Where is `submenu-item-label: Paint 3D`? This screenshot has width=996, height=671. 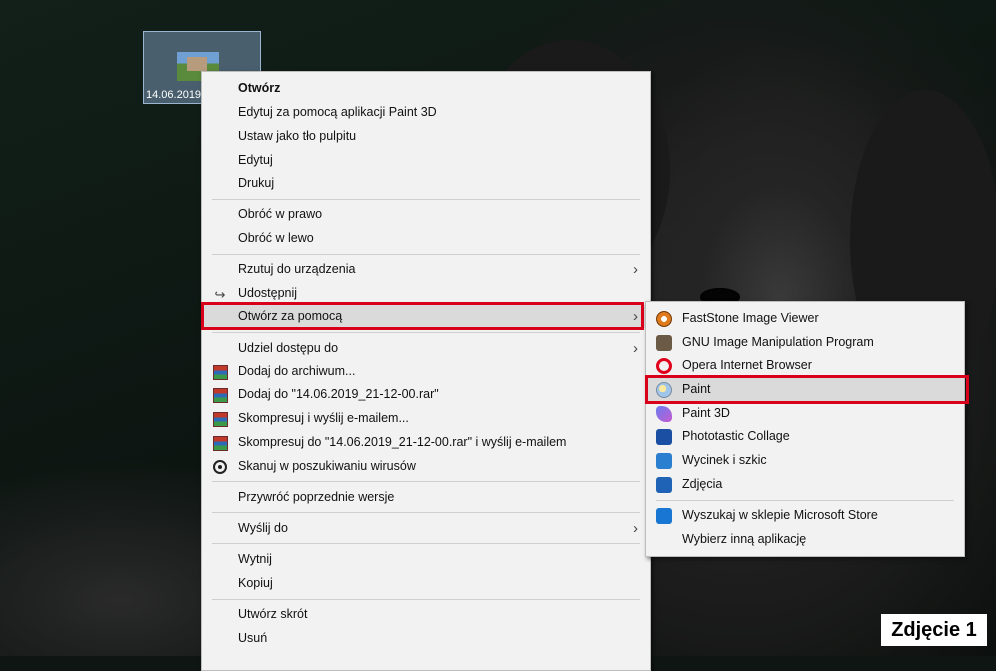 submenu-item-label: Paint 3D is located at coordinates (706, 413).